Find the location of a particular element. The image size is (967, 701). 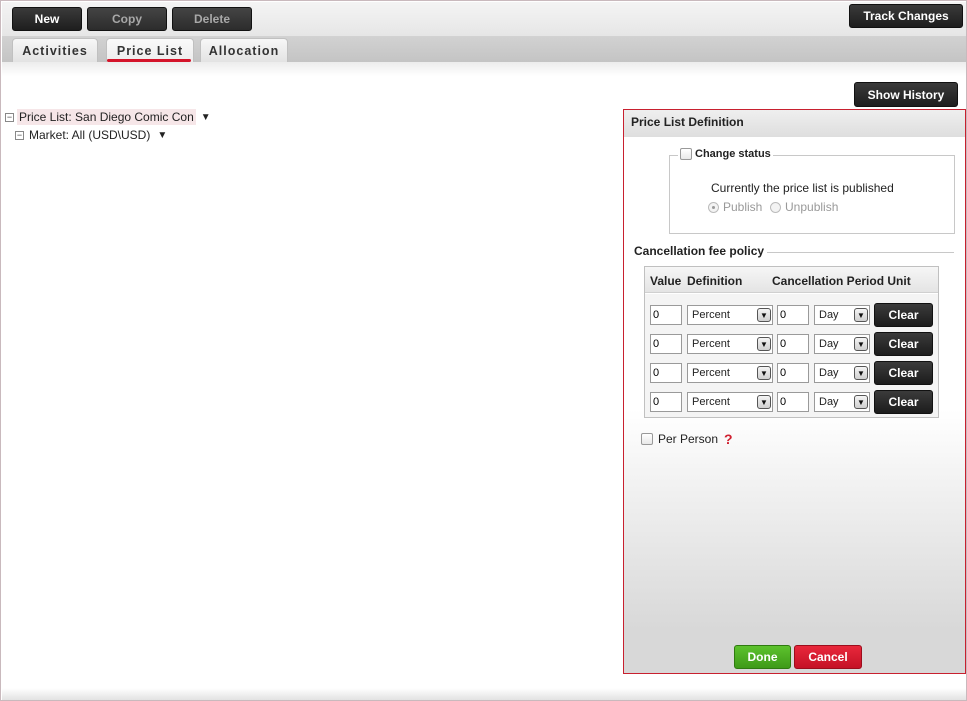

show-history-button: Show History is located at coordinates (906, 94).